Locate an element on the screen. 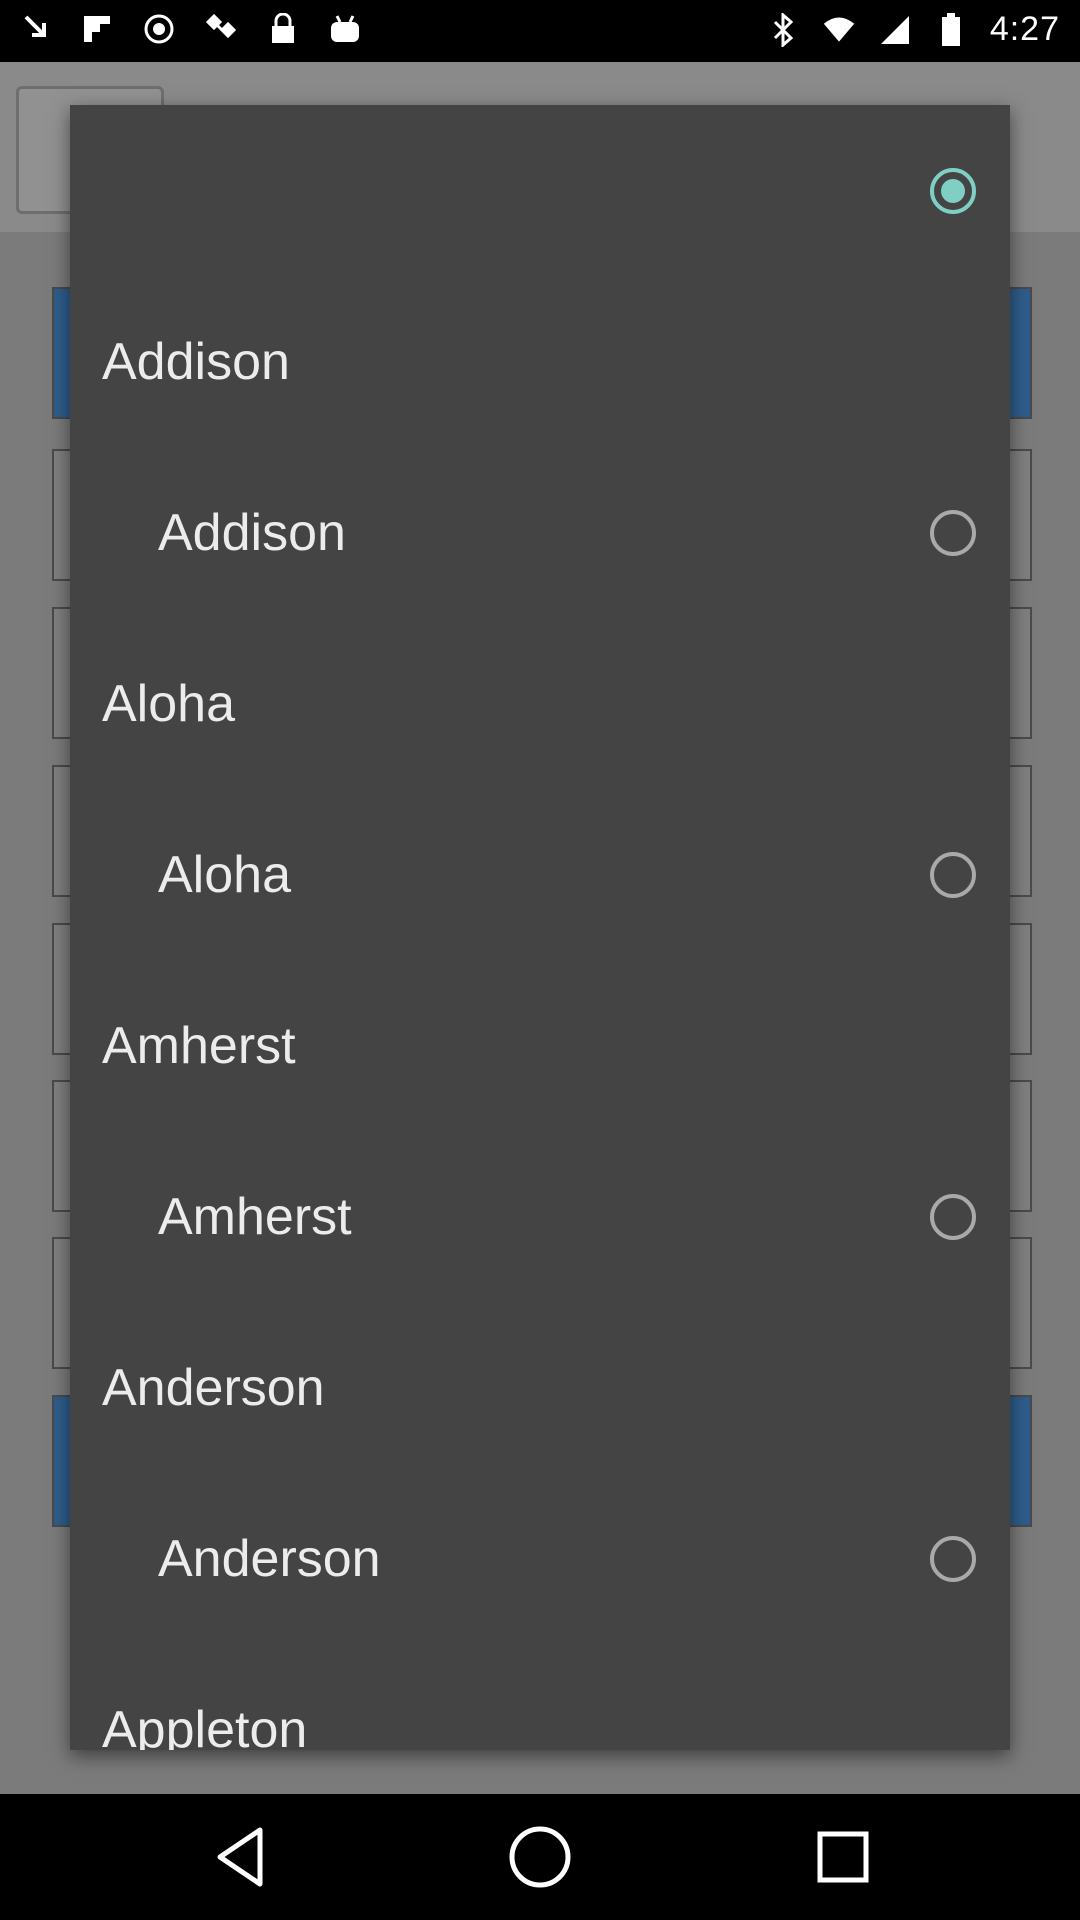 The image size is (1080, 1920). home-icon is located at coordinates (540, 1857).